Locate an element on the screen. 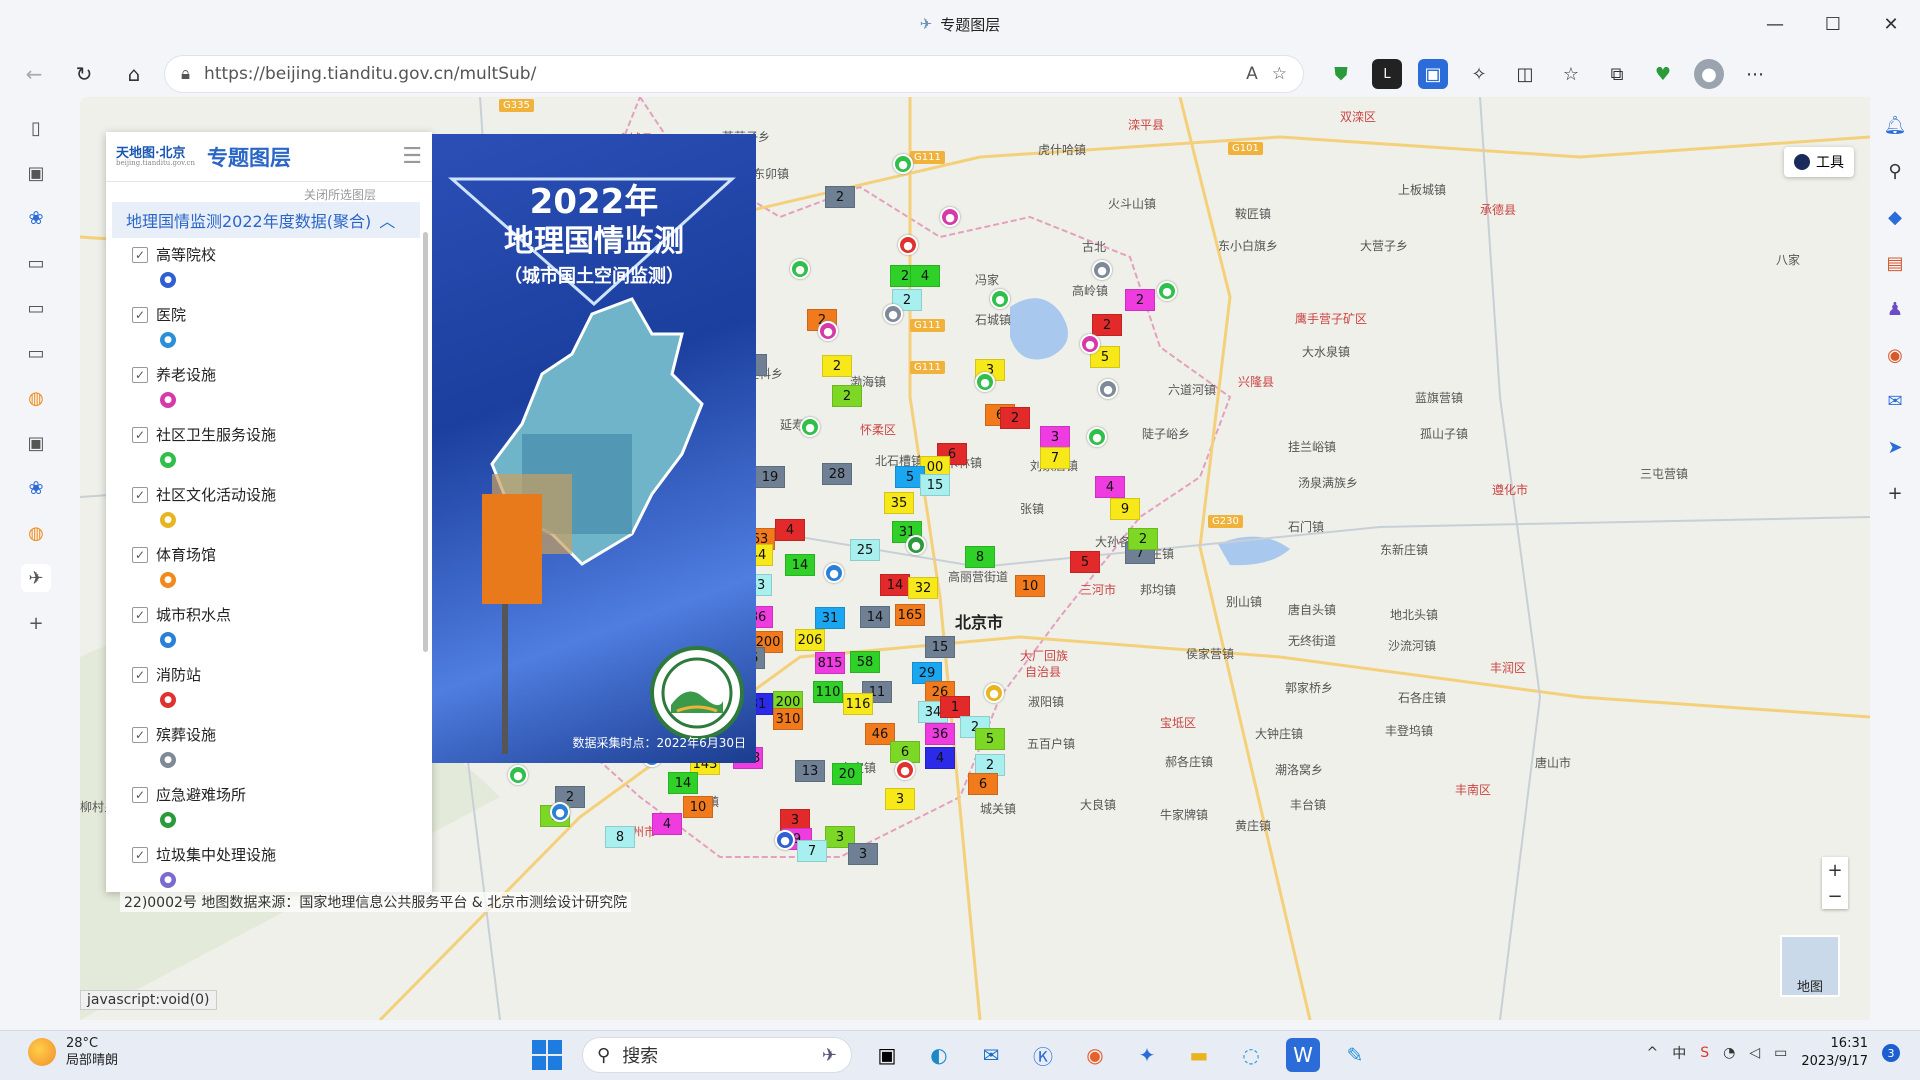 The width and height of the screenshot is (1920, 1080). zoom-out-button: − is located at coordinates (1835, 896).